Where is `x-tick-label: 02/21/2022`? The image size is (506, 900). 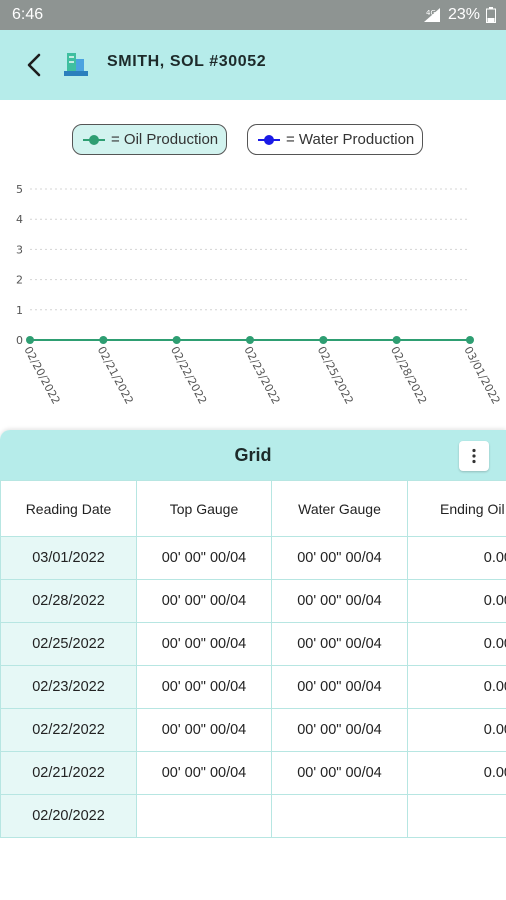 x-tick-label: 02/21/2022 is located at coordinates (115, 375).